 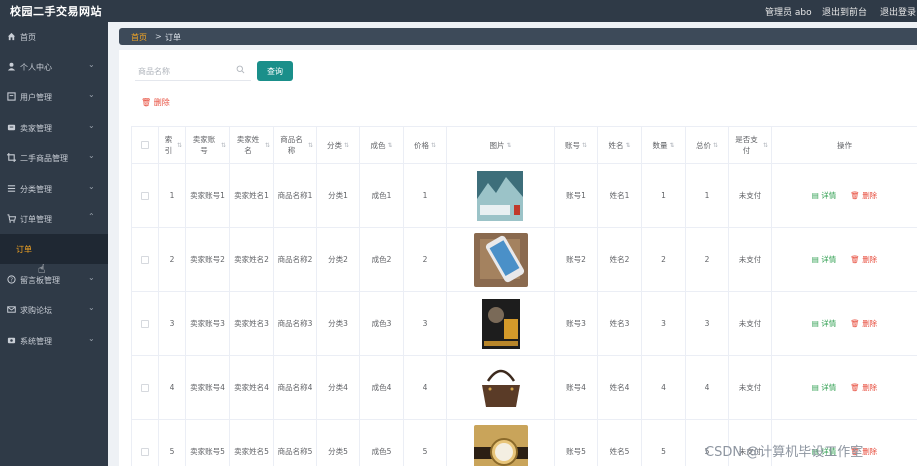 What do you see at coordinates (616, 145) in the screenshot?
I see `column-header-label: 姓名` at bounding box center [616, 145].